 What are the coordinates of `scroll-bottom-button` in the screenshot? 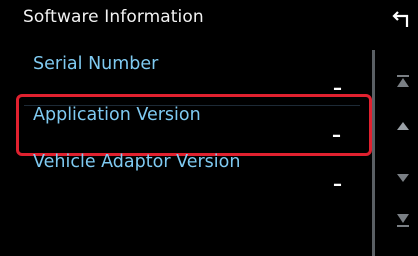 It's located at (403, 224).